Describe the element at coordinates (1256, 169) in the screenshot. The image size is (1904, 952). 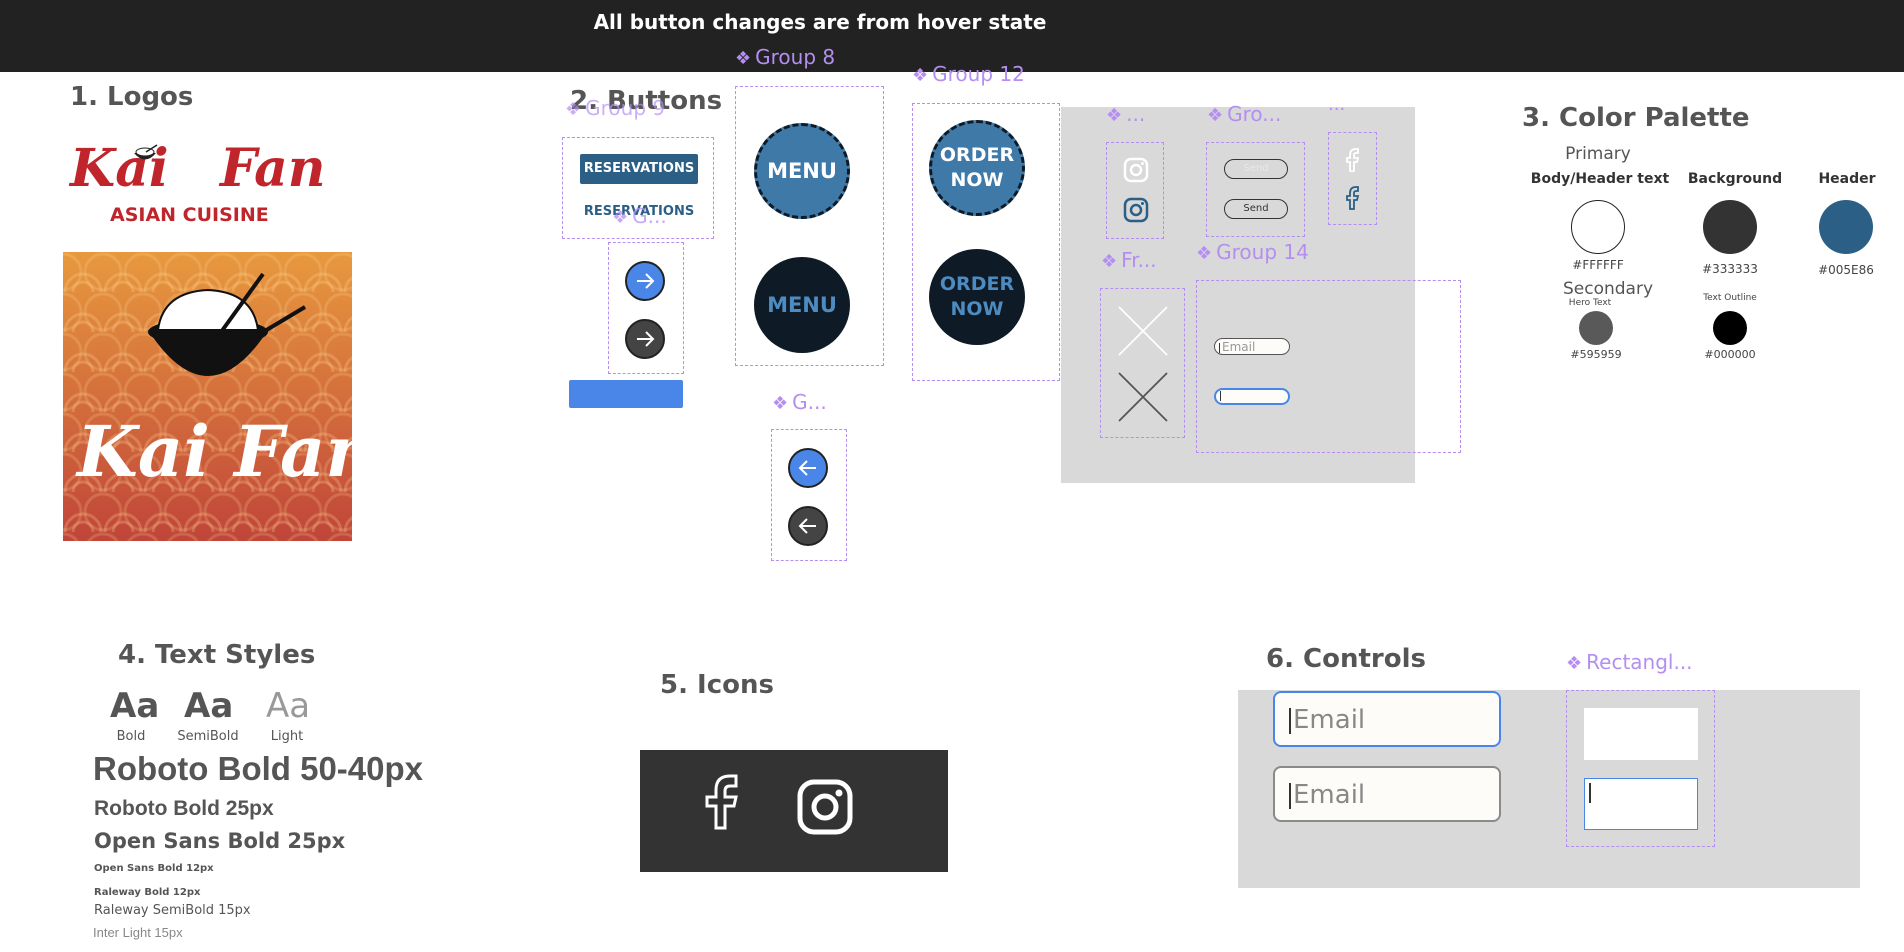
I see `send-button: Send` at that location.